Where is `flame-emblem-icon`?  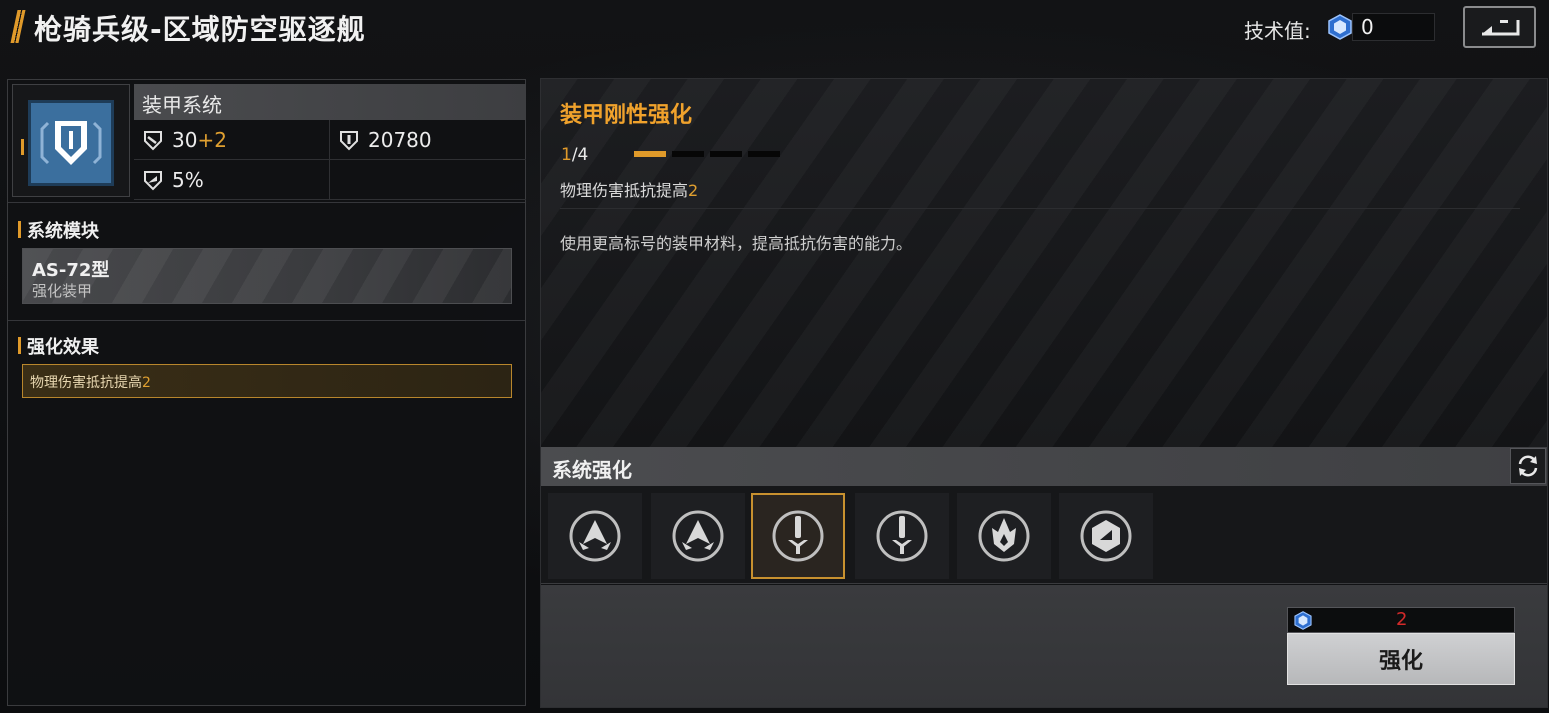
flame-emblem-icon is located at coordinates (1004, 536).